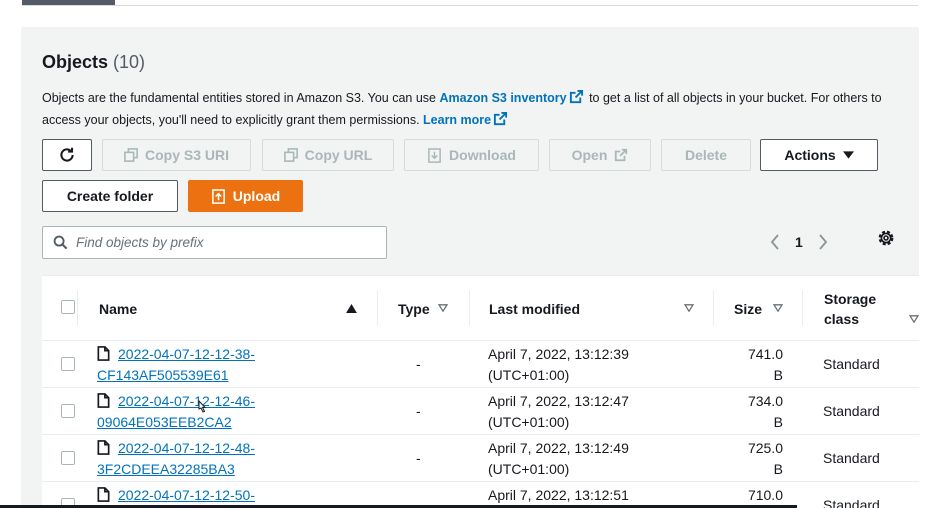 This screenshot has width=936, height=508. I want to click on modified-date: April 7, 2022, 13:12:49, so click(558, 448).